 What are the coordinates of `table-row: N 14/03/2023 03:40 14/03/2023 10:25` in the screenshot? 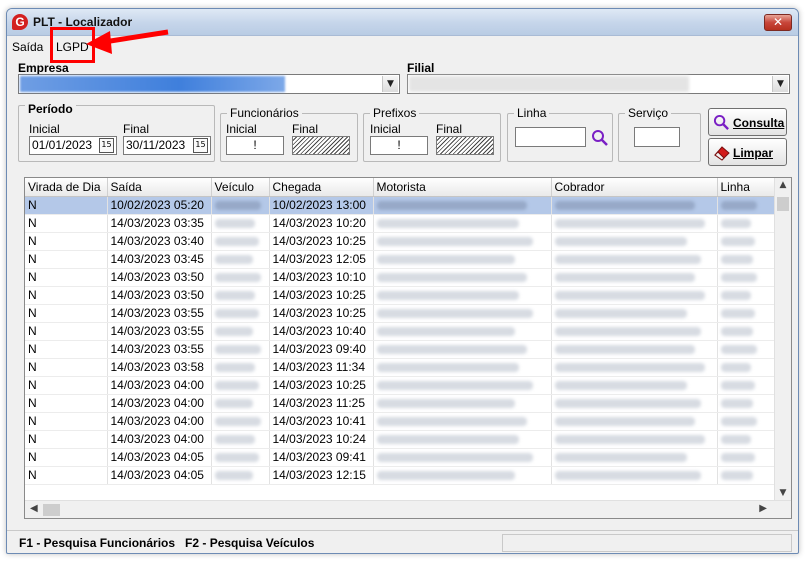 It's located at (400, 241).